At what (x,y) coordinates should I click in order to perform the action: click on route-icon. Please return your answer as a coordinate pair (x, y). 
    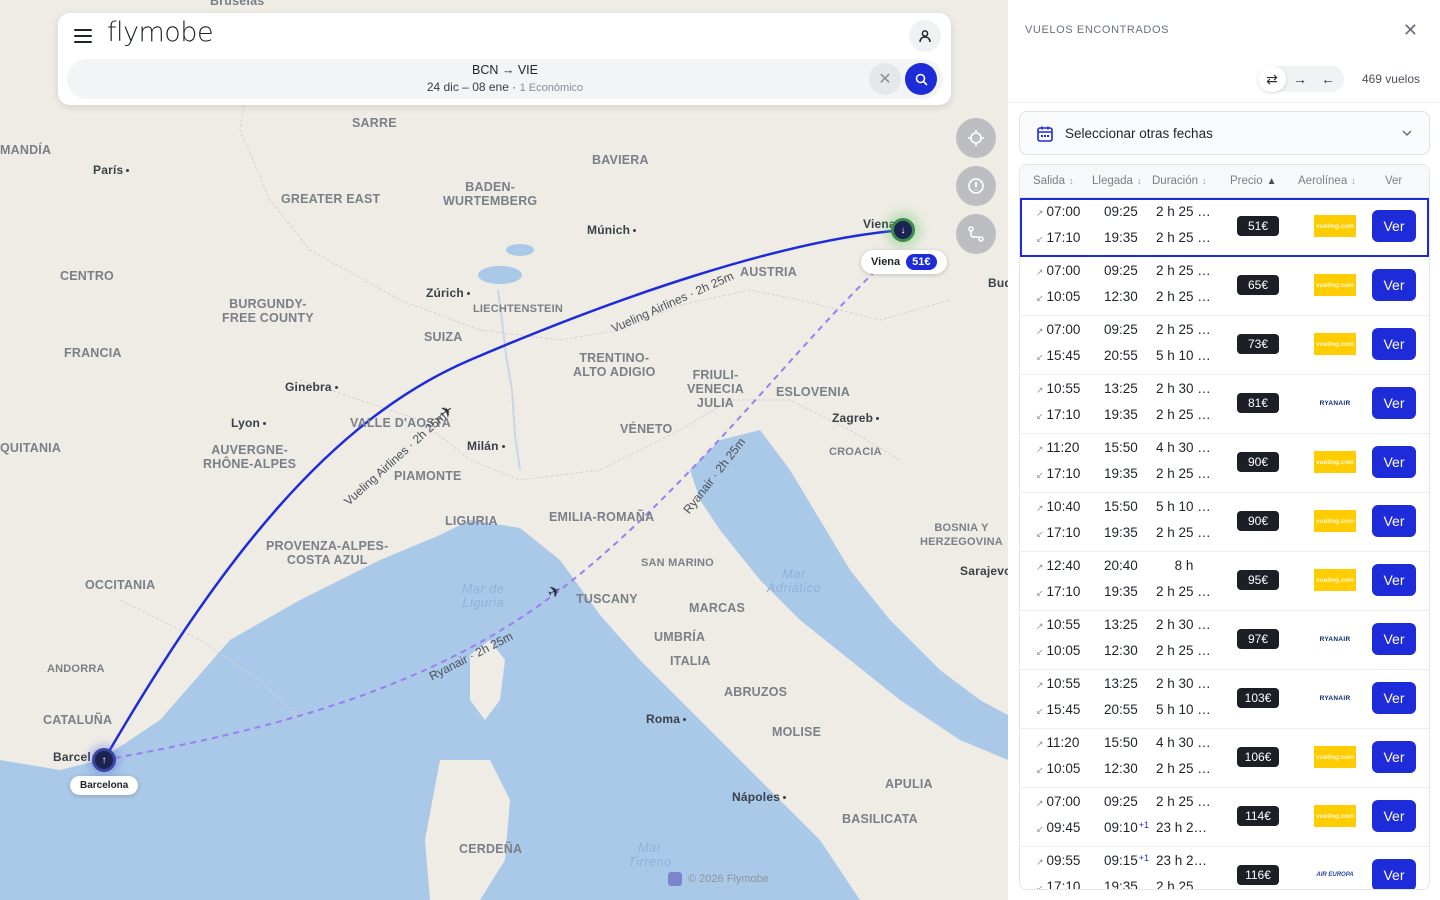
    Looking at the image, I should click on (976, 234).